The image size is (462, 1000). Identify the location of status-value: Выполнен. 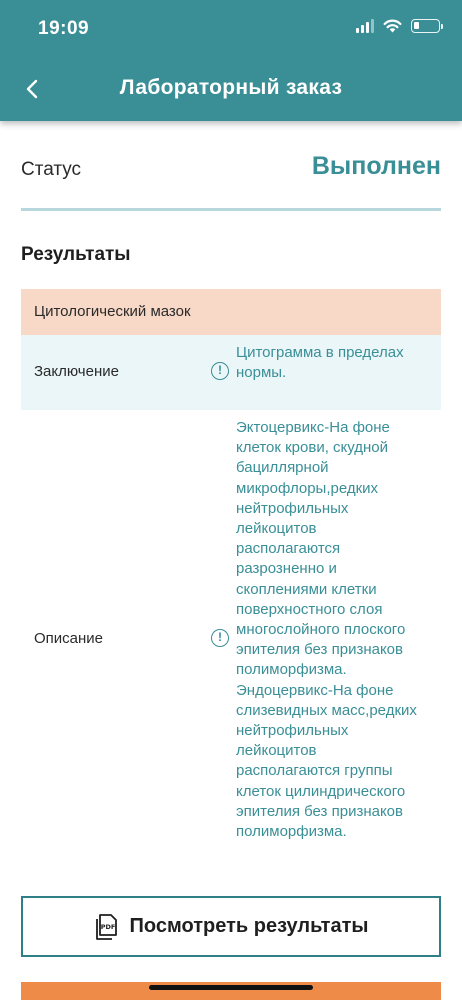
(376, 166).